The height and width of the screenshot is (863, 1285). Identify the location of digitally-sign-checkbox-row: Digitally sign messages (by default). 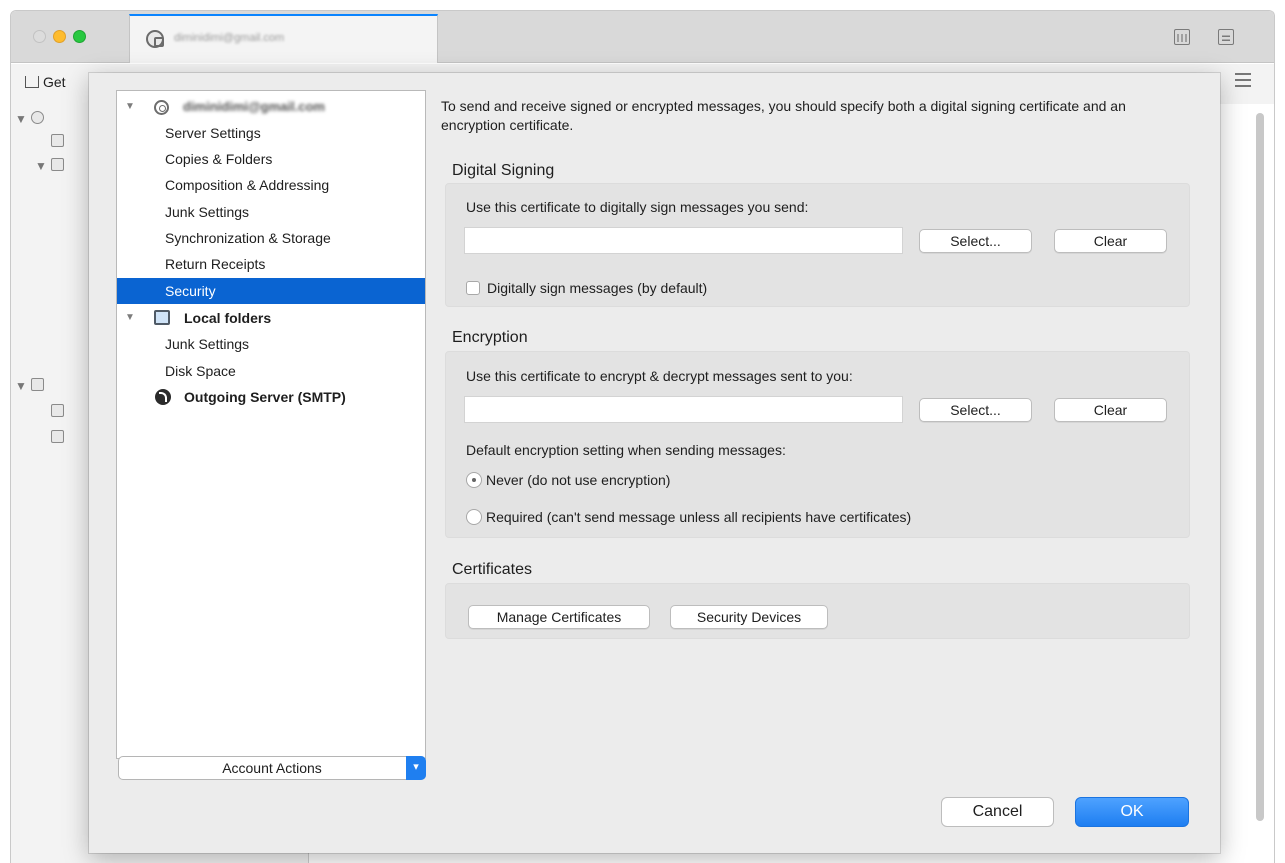
(586, 288).